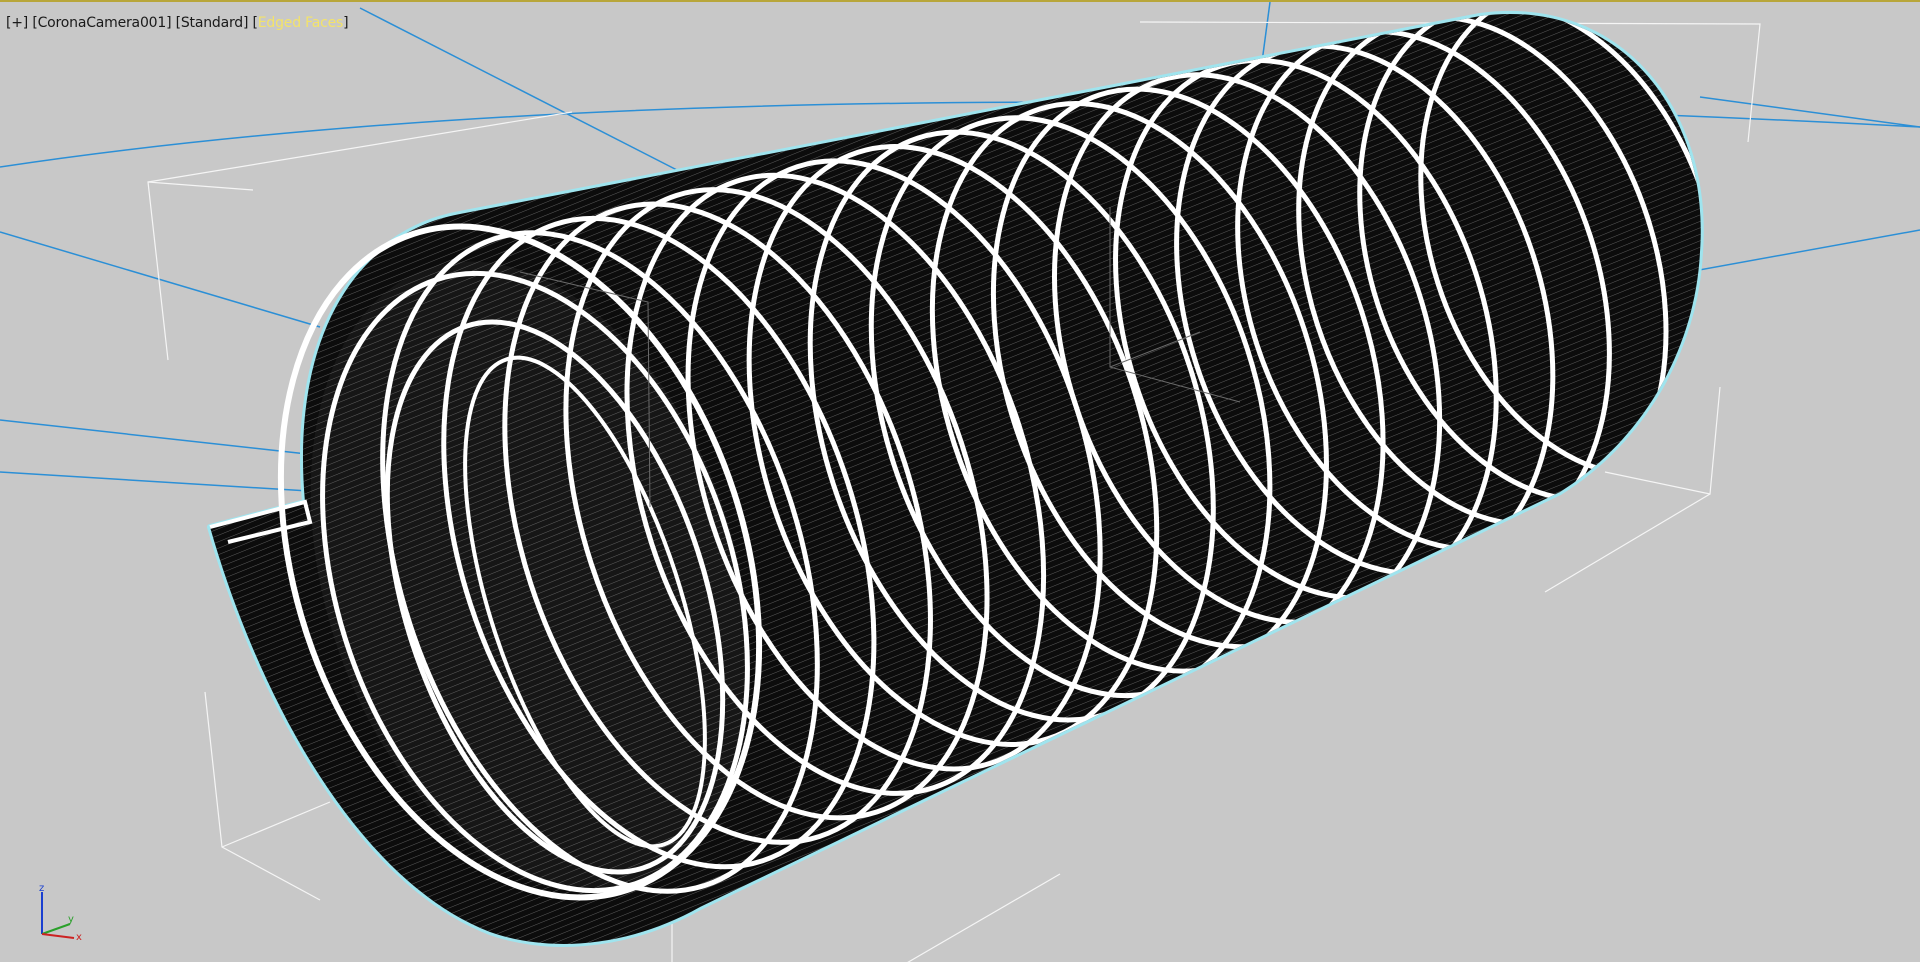 The width and height of the screenshot is (1920, 962). What do you see at coordinates (71, 919) in the screenshot?
I see `axis-y-label: y` at bounding box center [71, 919].